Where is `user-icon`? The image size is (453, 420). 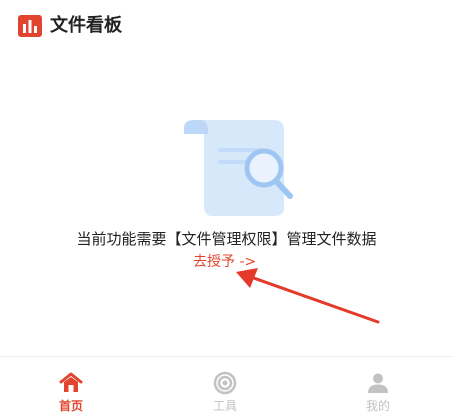
user-icon is located at coordinates (378, 383).